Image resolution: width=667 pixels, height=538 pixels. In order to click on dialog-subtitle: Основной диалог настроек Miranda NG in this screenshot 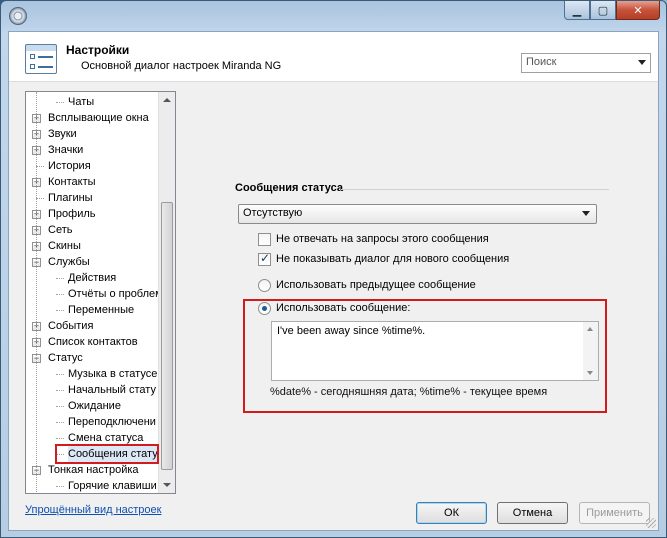, I will do `click(181, 66)`.